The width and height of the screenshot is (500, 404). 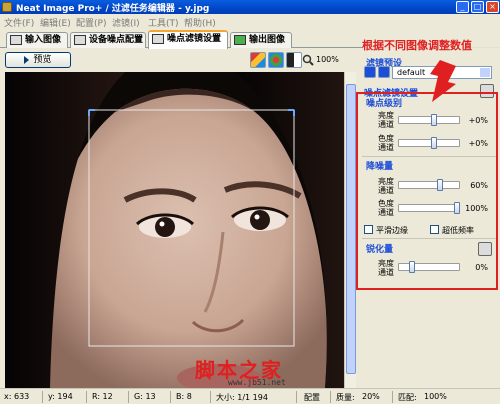 I want to click on profile-status: 配置, so click(x=312, y=397).